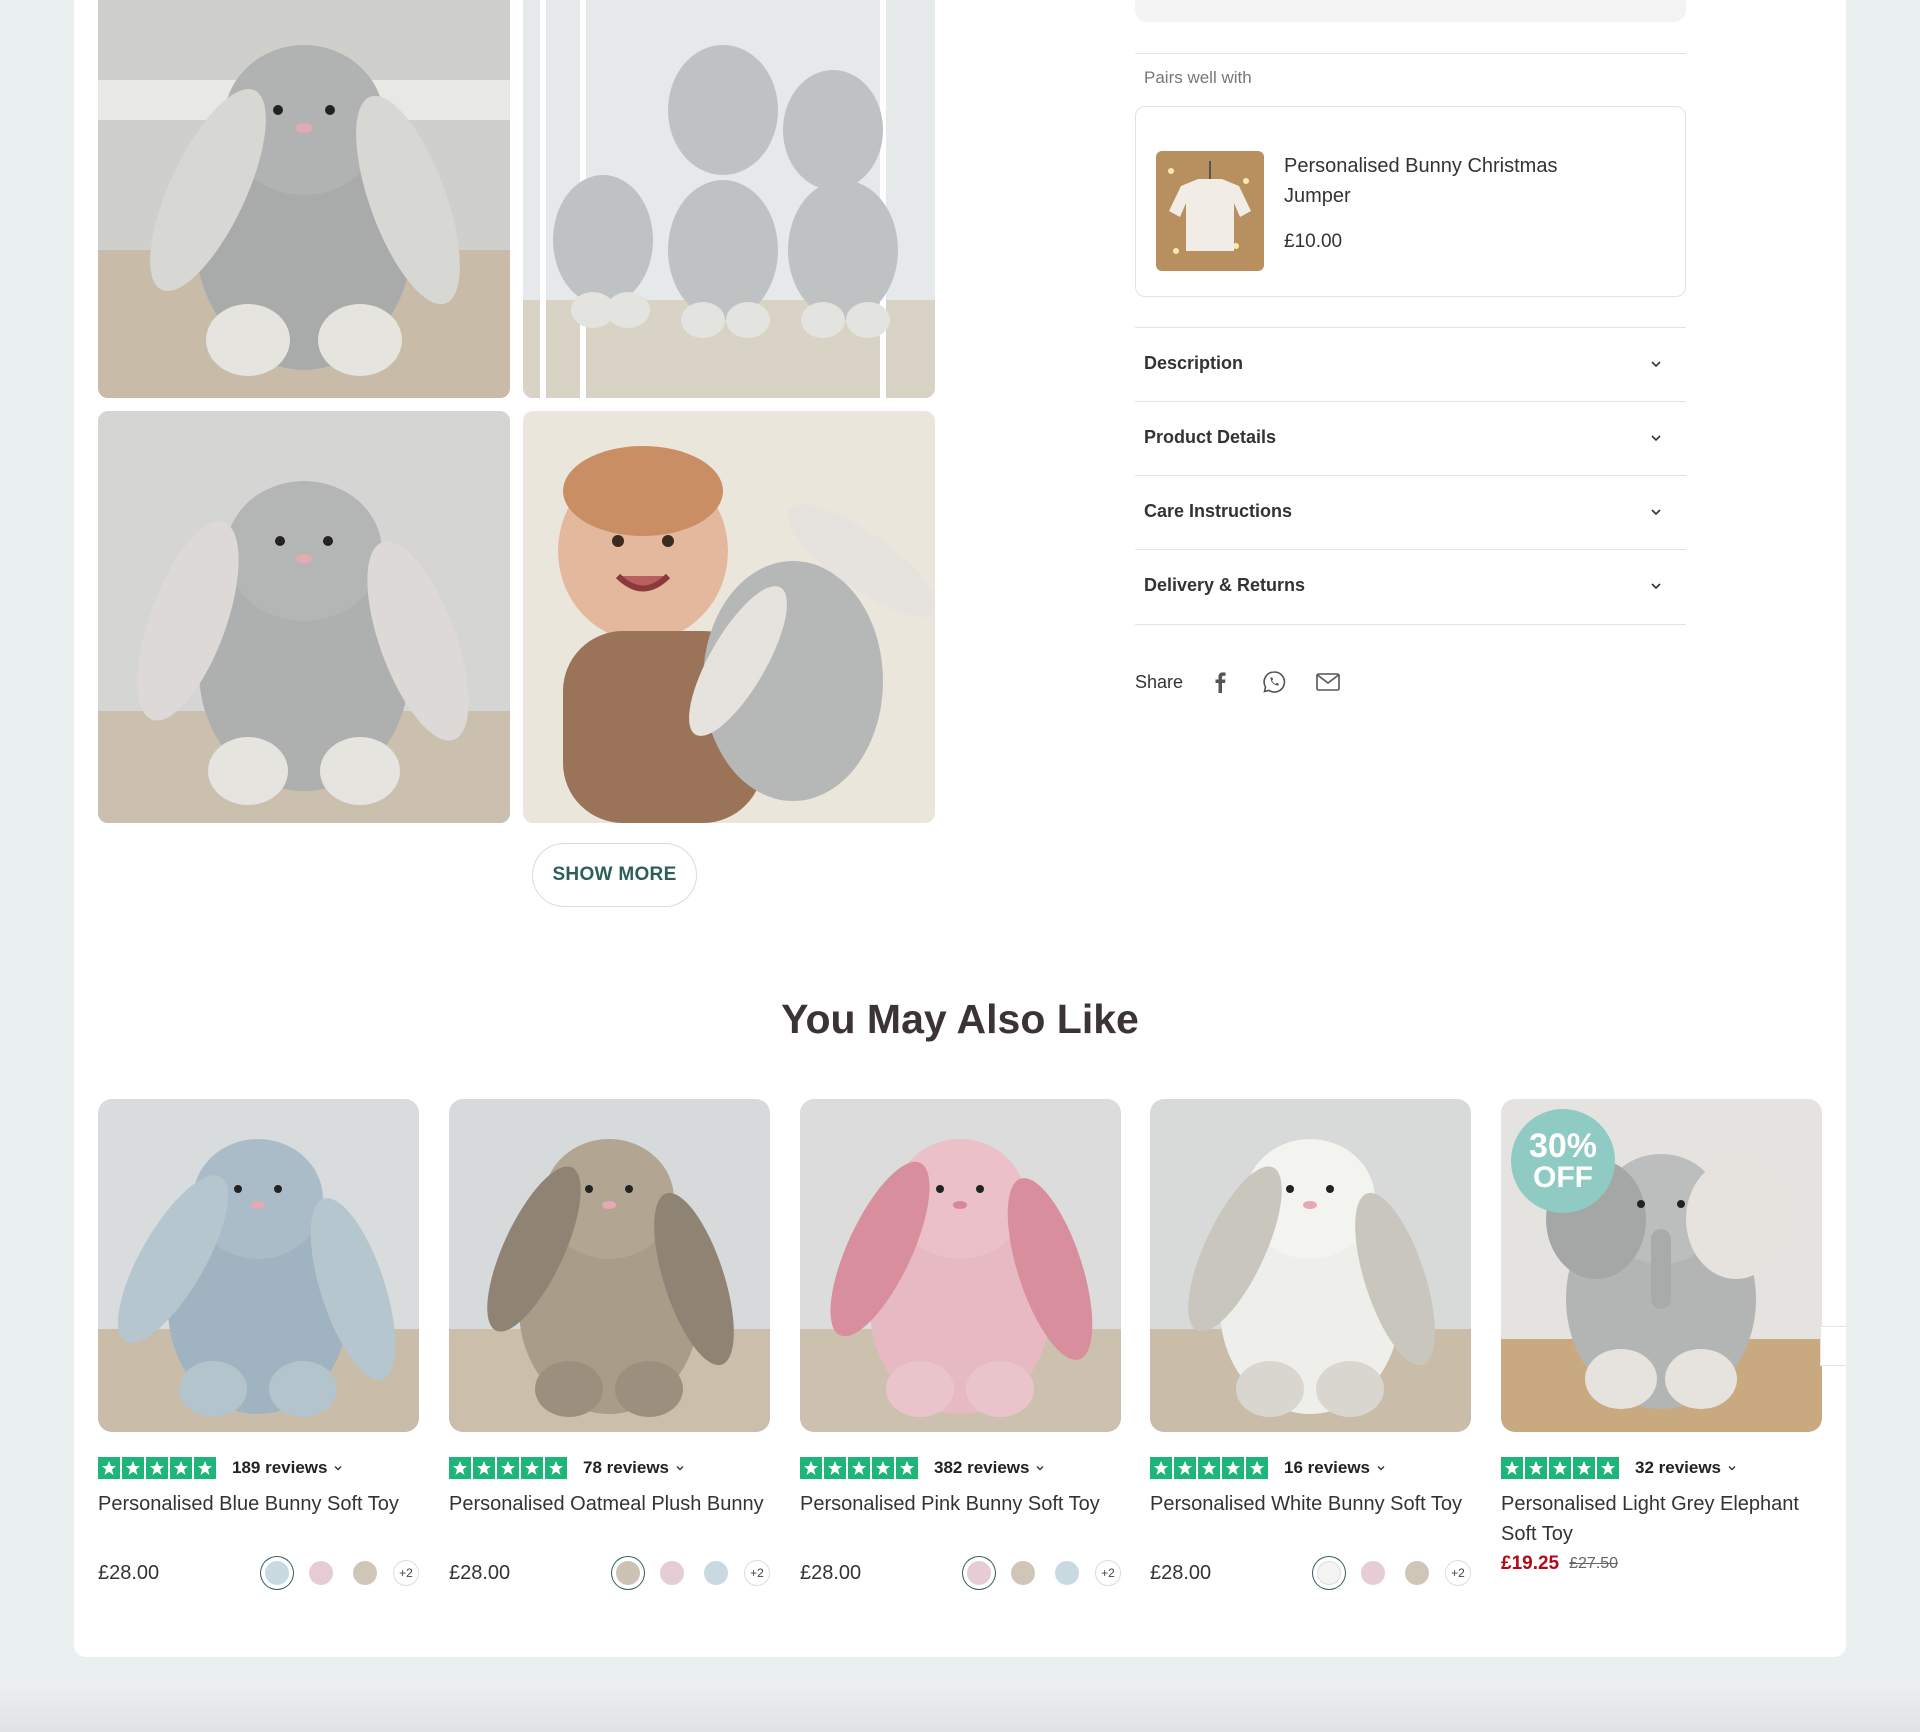  What do you see at coordinates (729, 617) in the screenshot?
I see `gallery-photo-baby-with-bunny` at bounding box center [729, 617].